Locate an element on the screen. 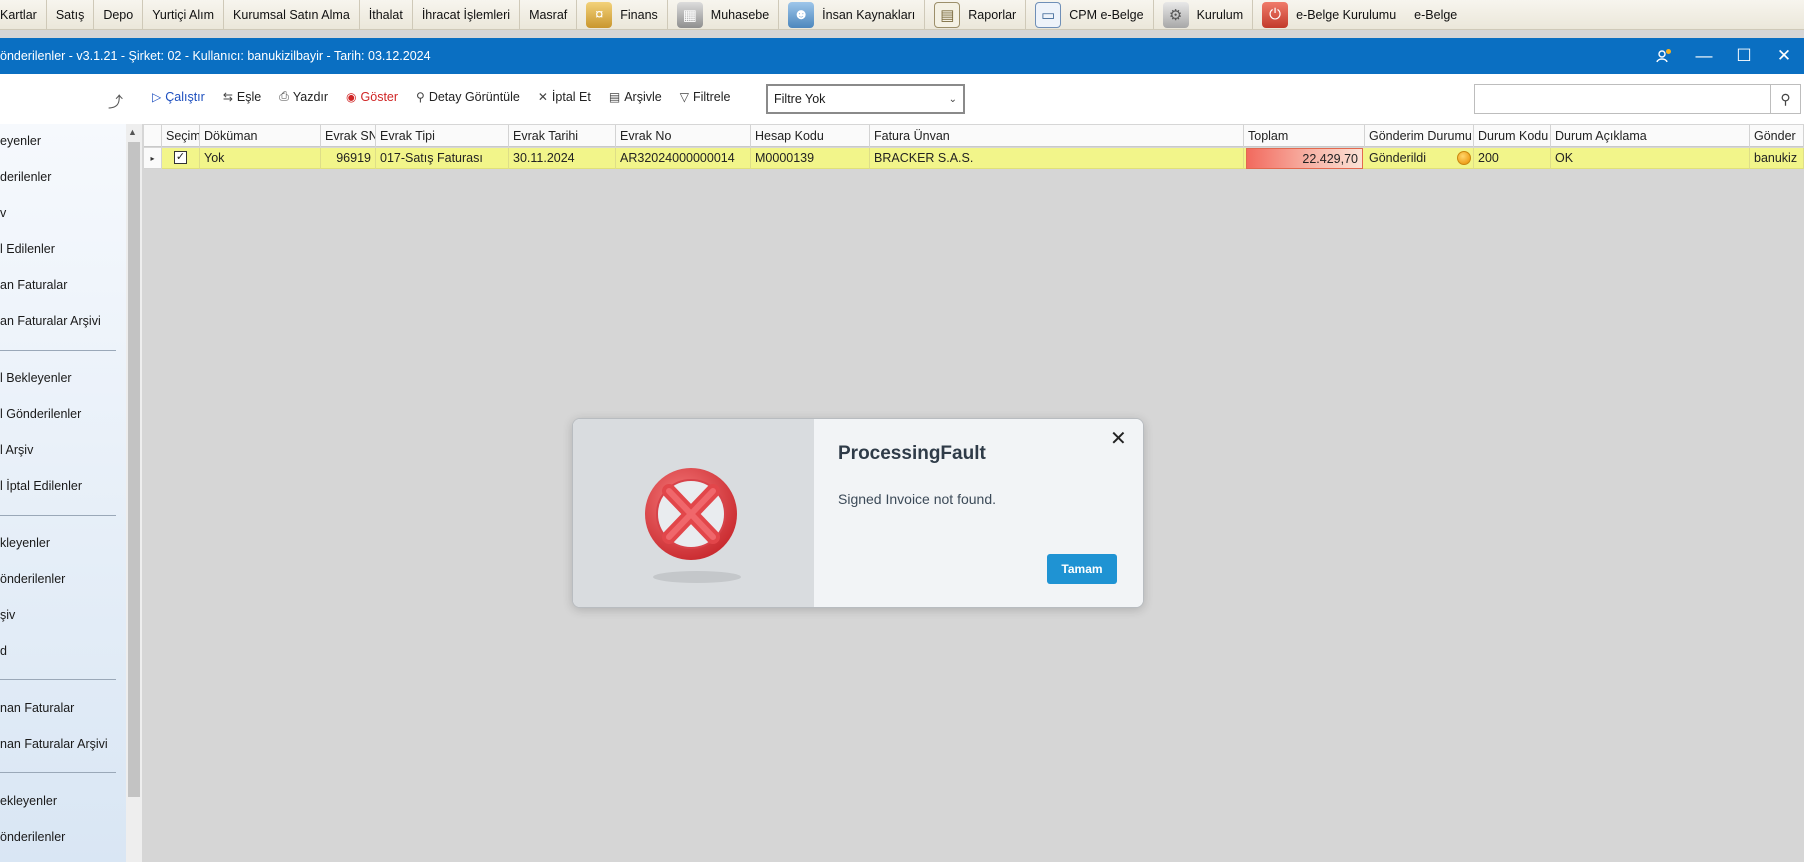 Image resolution: width=1804 pixels, height=862 pixels. window-controls: — ☐ ✕ is located at coordinates (1724, 56).